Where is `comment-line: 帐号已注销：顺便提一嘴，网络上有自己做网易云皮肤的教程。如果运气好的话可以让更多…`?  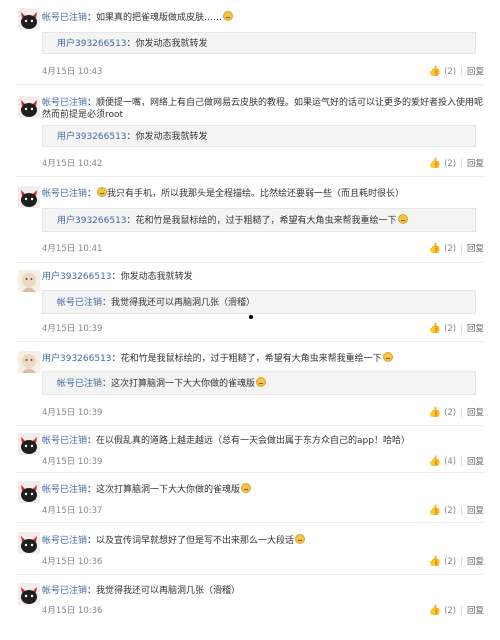 comment-line: 帐号已注销：顺便提一嘴，网络上有自己做网易云皮肤的教程。如果运气好的话可以让更多… is located at coordinates (263, 103).